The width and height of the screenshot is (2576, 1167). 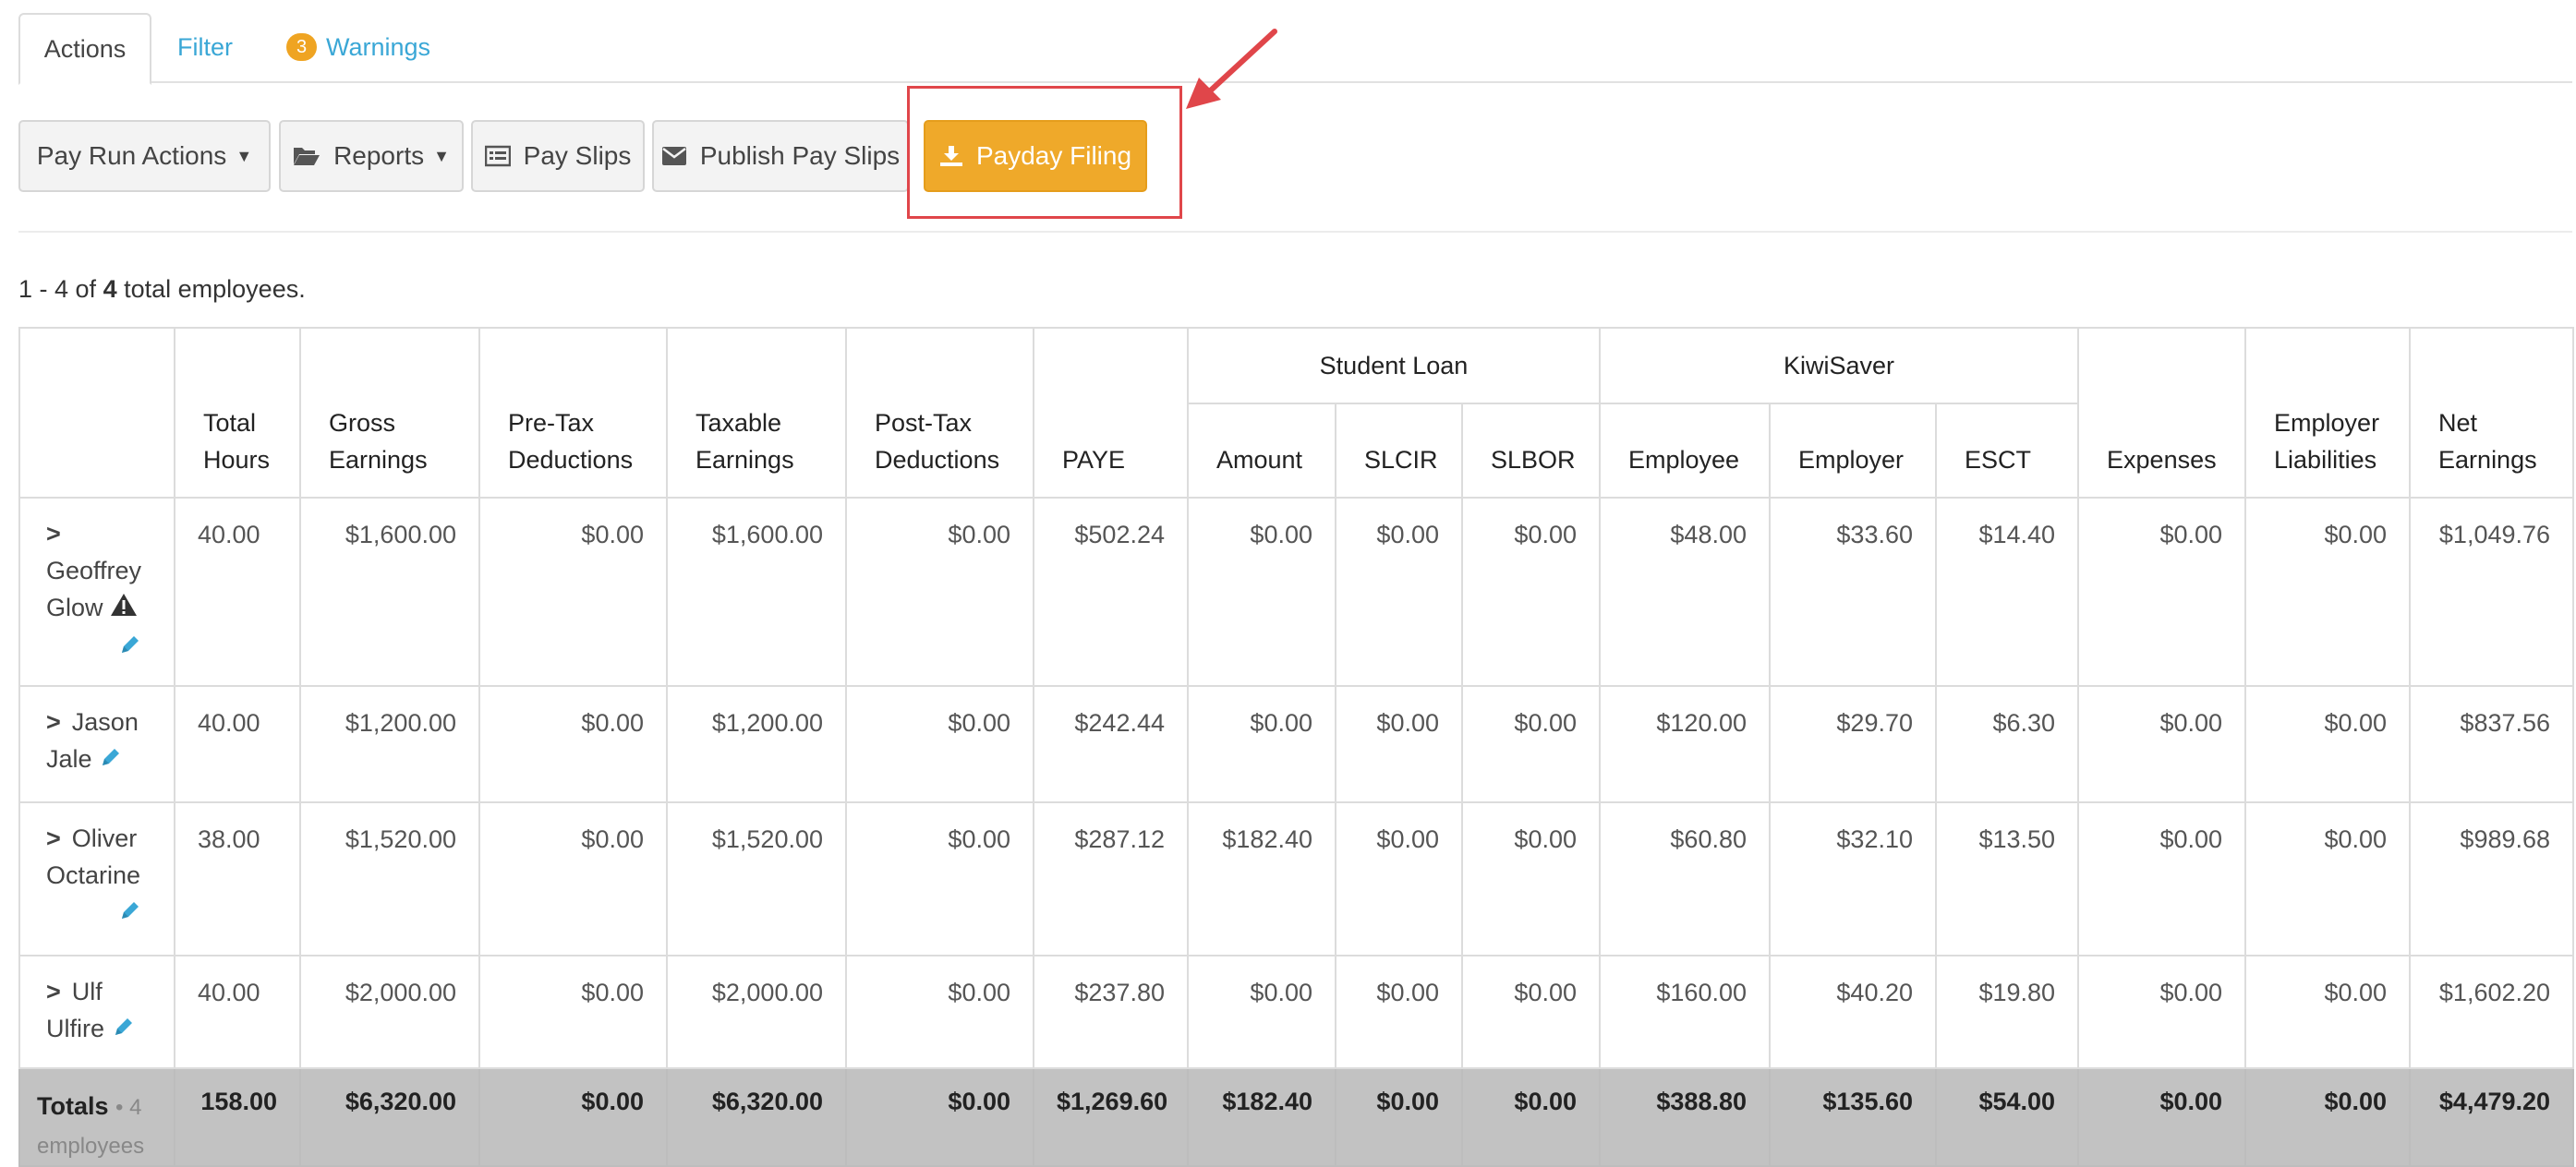 I want to click on col-taxable-earnings: Taxable Earnings, so click(x=756, y=413).